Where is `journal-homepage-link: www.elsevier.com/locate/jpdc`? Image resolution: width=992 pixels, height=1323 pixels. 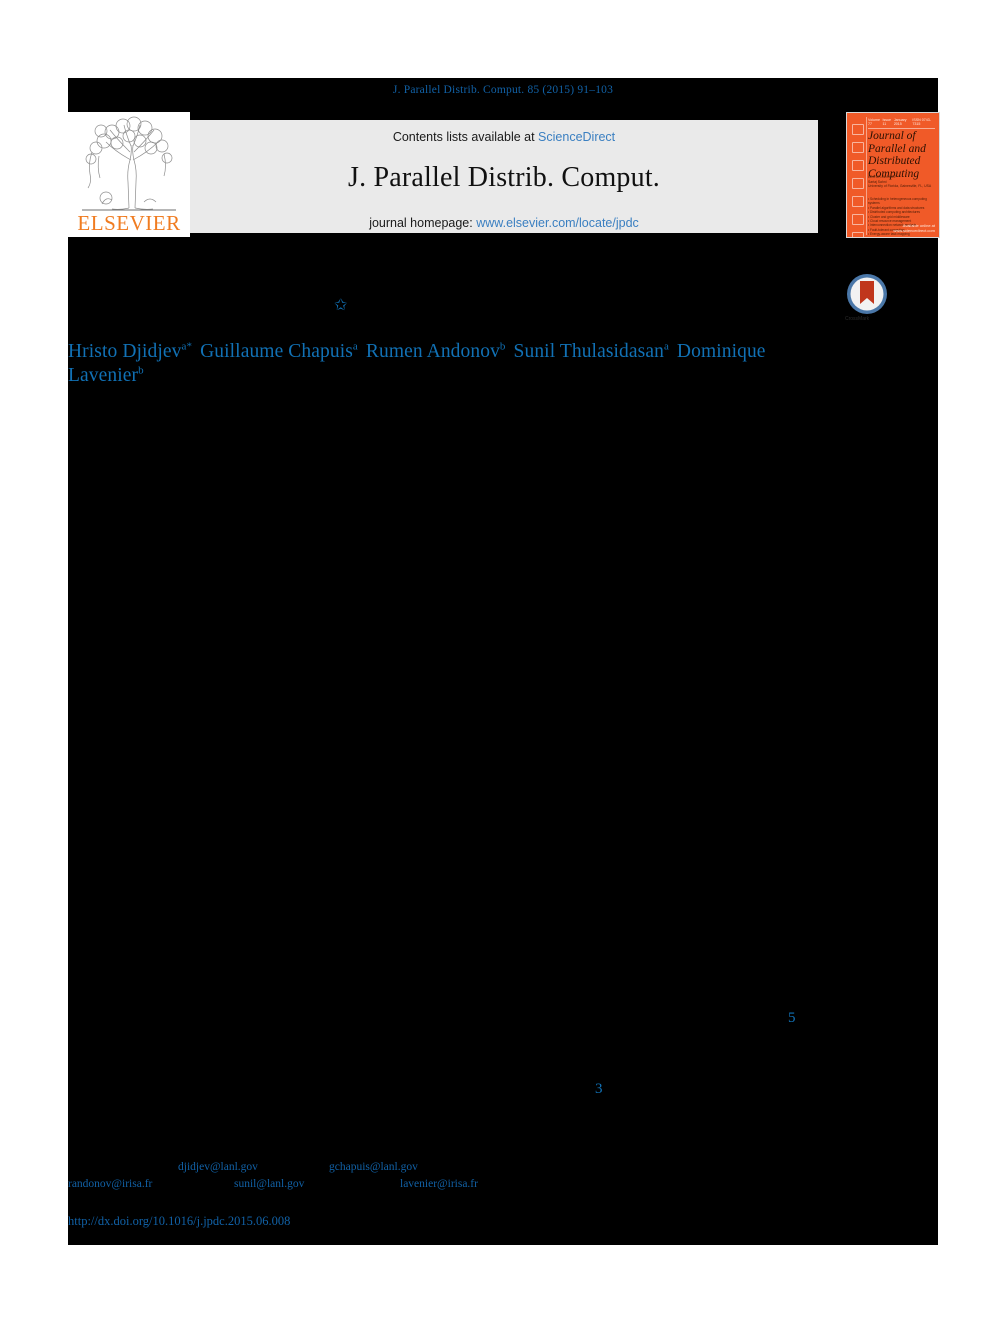 journal-homepage-link: www.elsevier.com/locate/jpdc is located at coordinates (557, 223).